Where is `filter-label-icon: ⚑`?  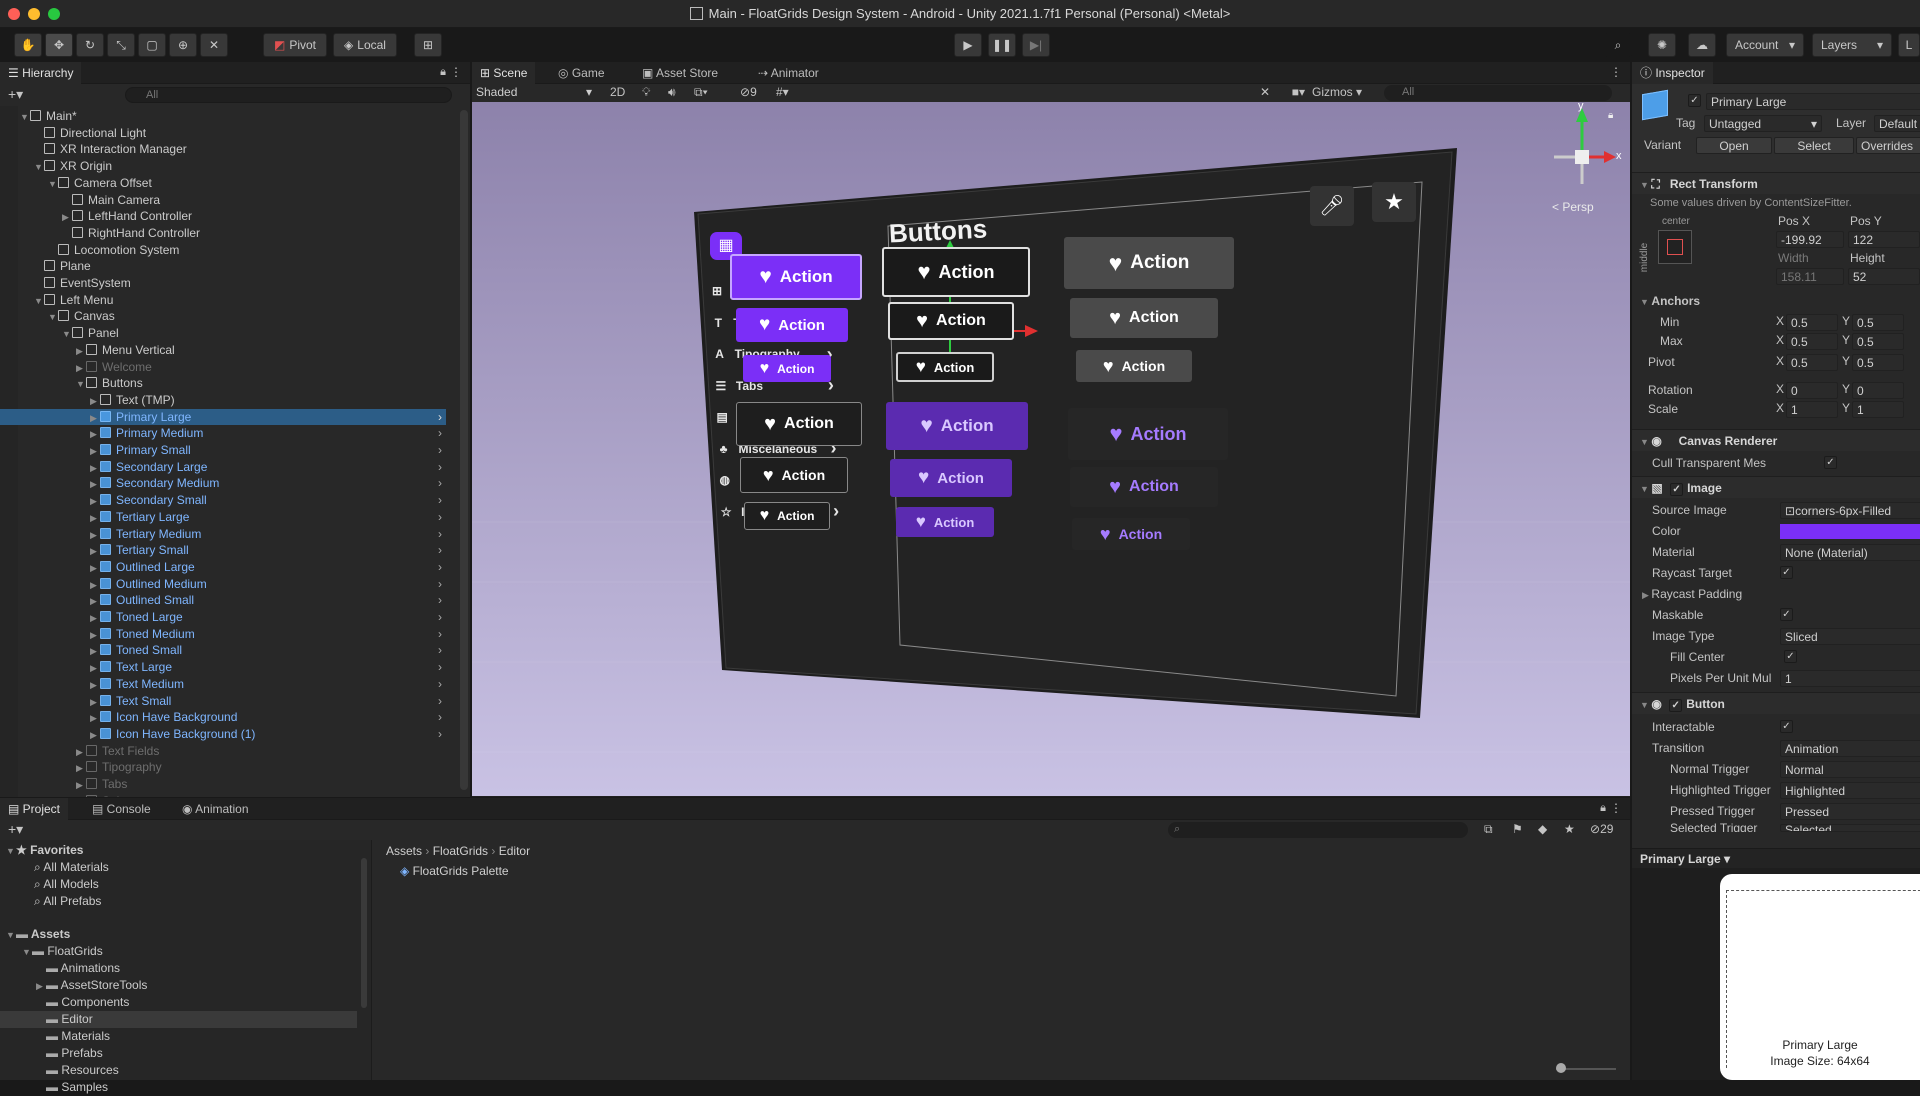
filter-label-icon: ⚑ is located at coordinates (1517, 829).